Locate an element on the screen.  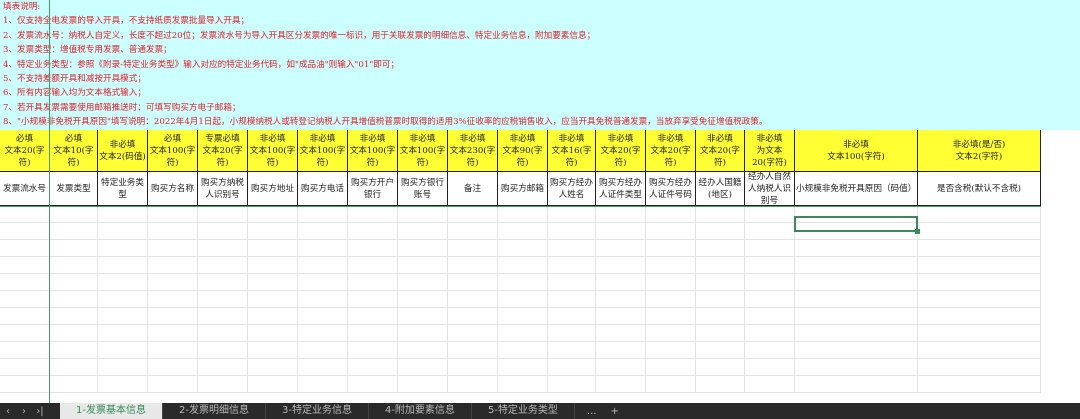
selected-cell is located at coordinates (857, 225).